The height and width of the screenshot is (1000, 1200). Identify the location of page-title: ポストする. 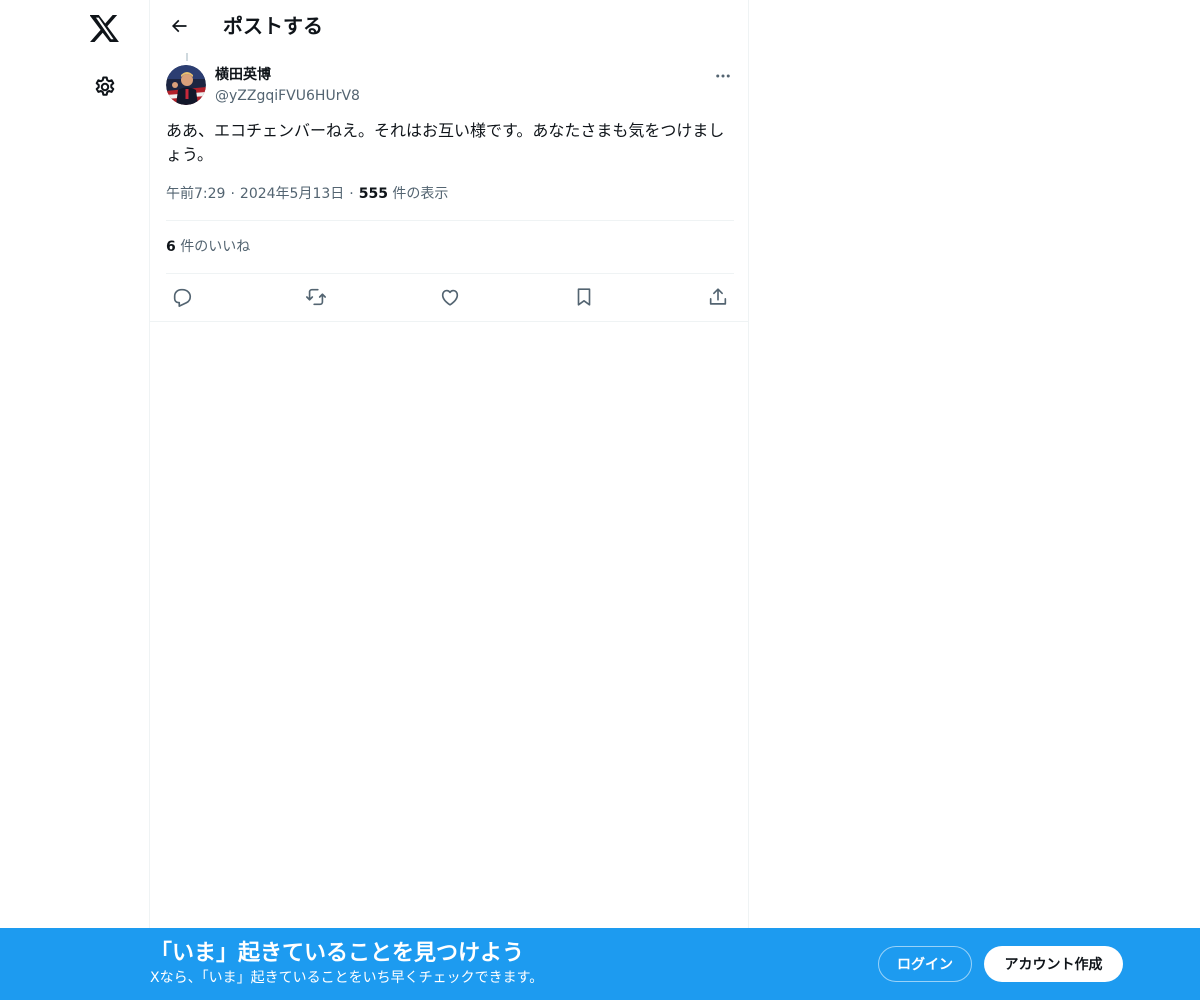
(273, 26).